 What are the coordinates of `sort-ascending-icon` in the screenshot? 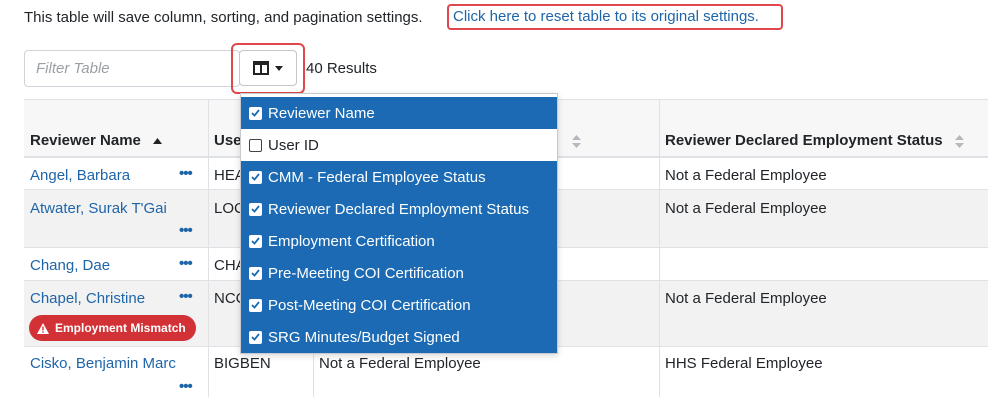 It's located at (158, 141).